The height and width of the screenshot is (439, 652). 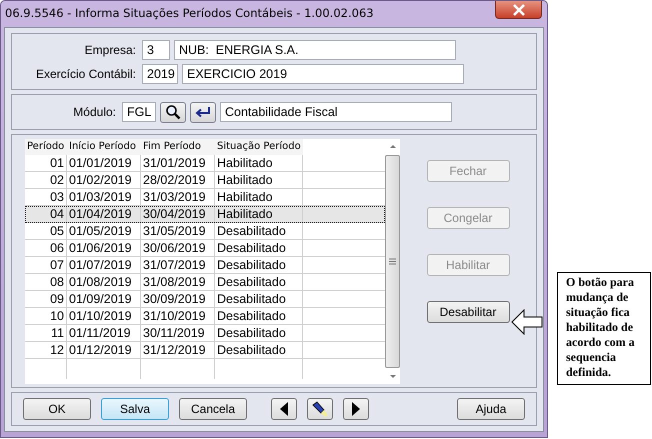 I want to click on table-cell: 01/09/2019, so click(x=104, y=299).